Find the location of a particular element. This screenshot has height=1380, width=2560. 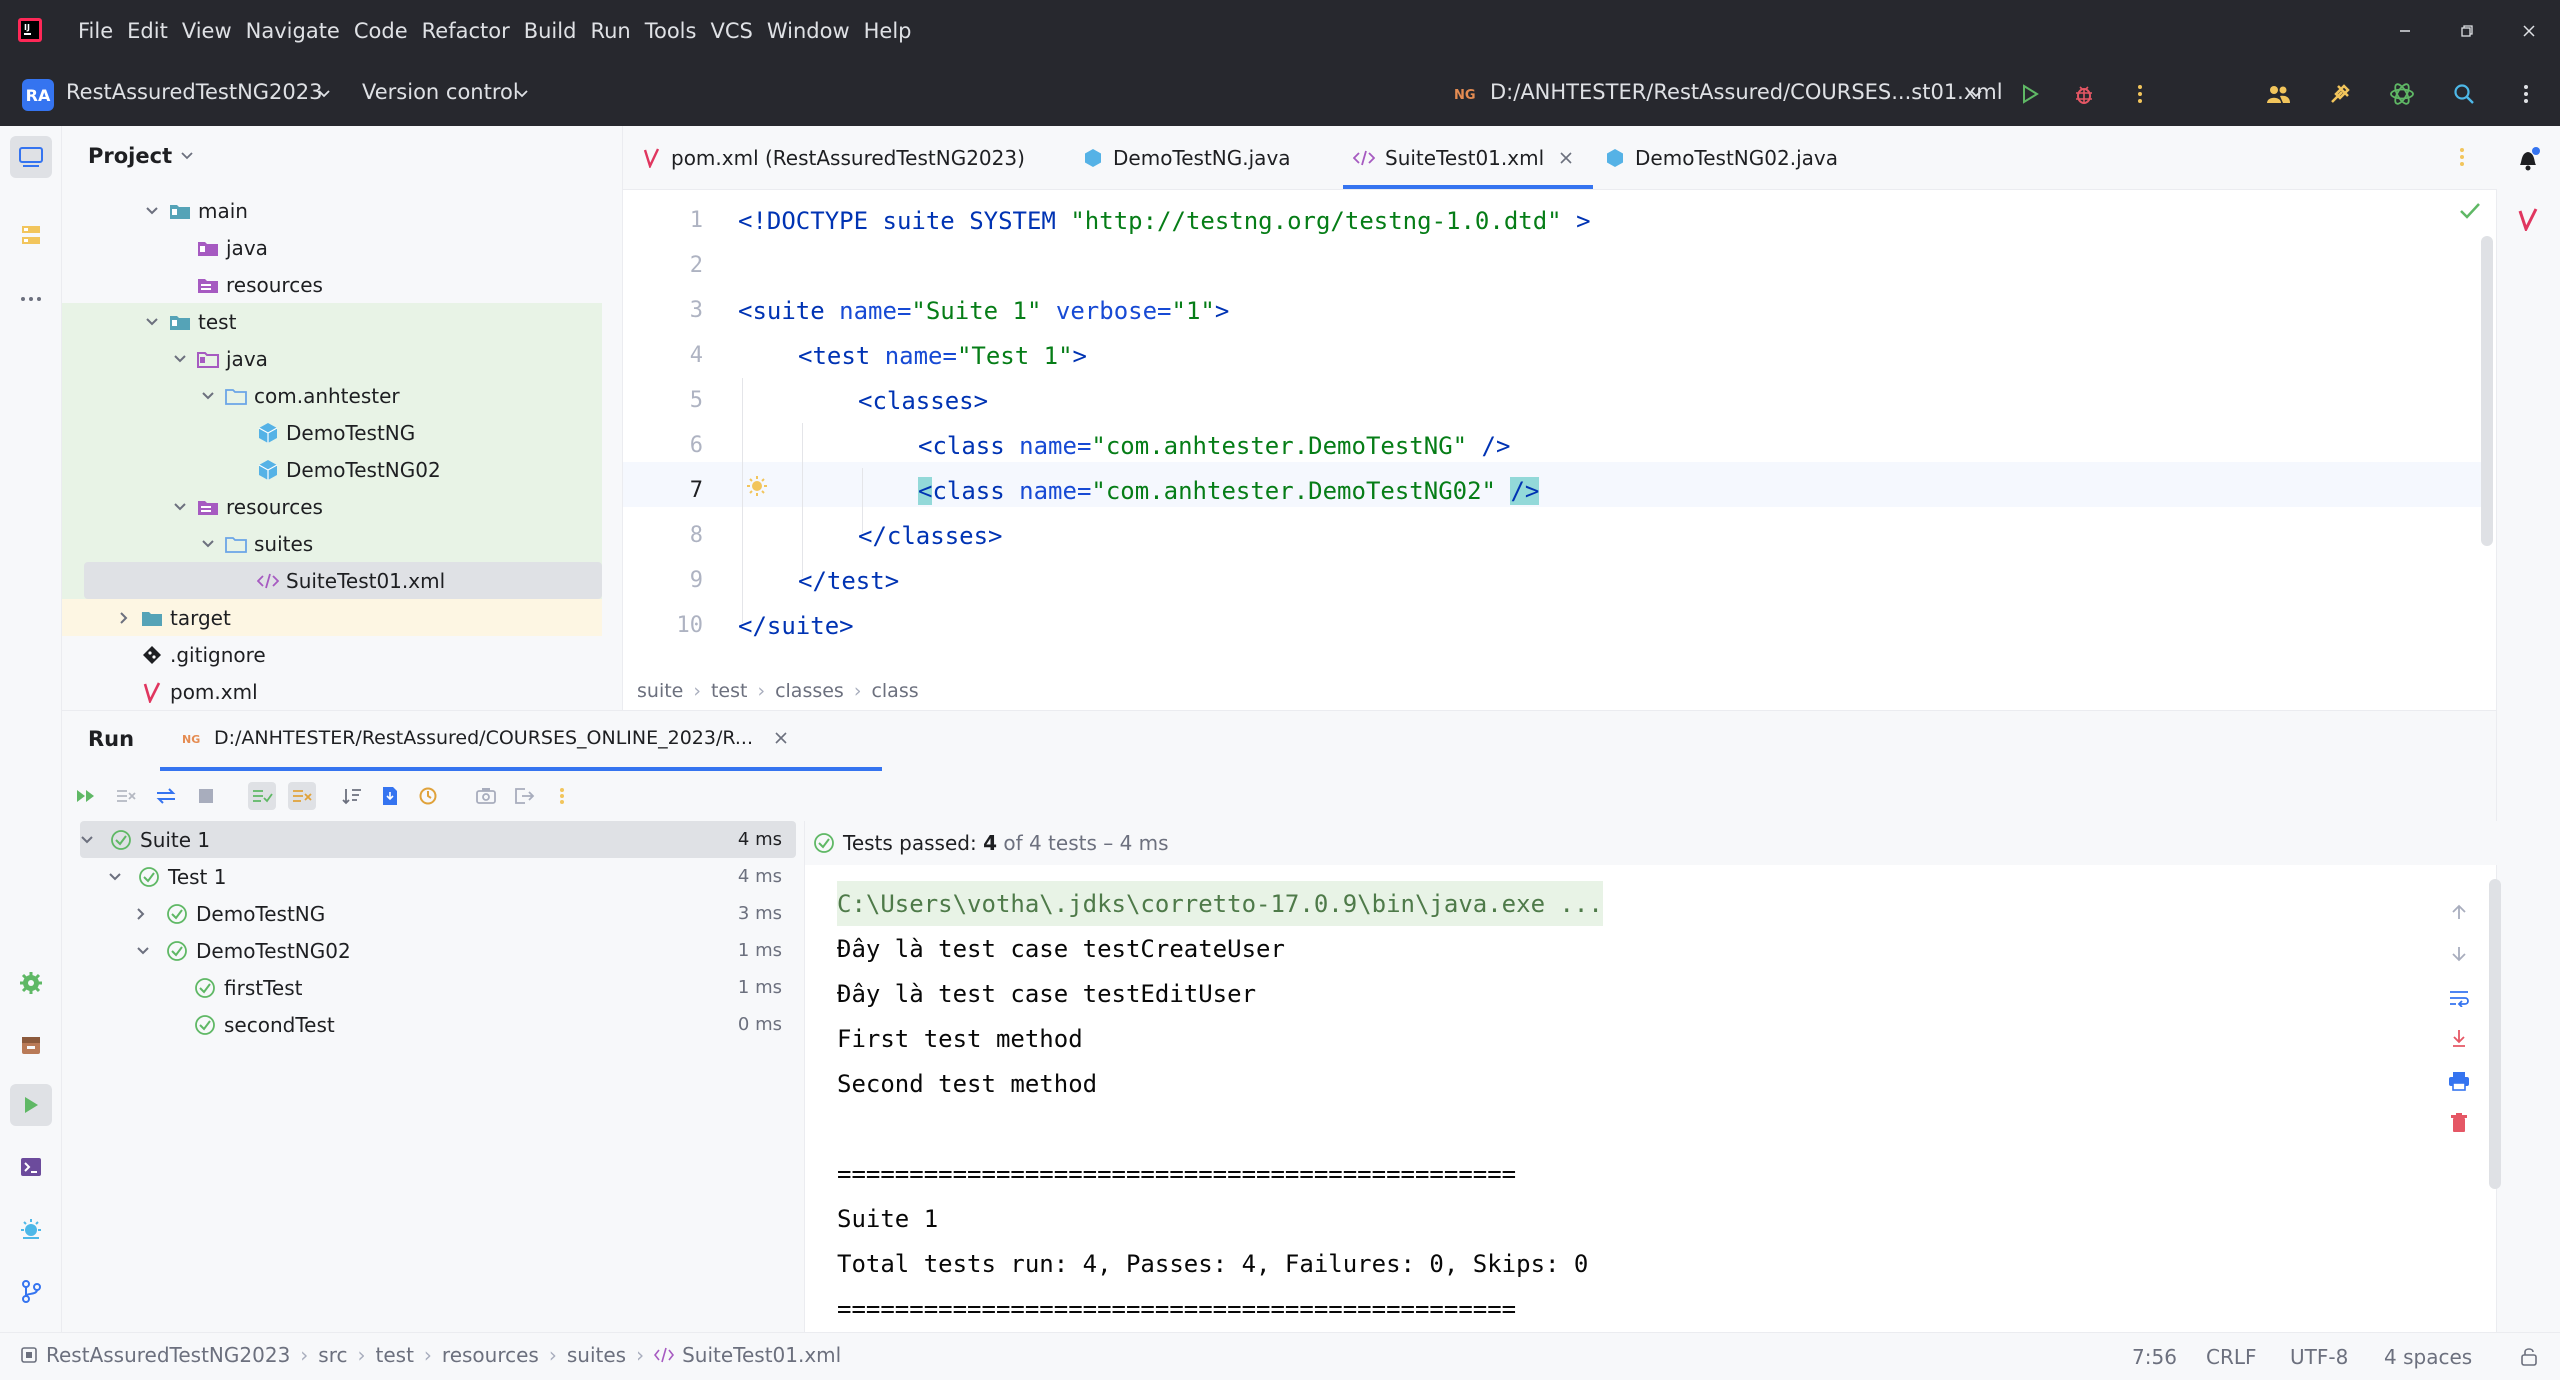

breadcrumb-item: test is located at coordinates (729, 691).